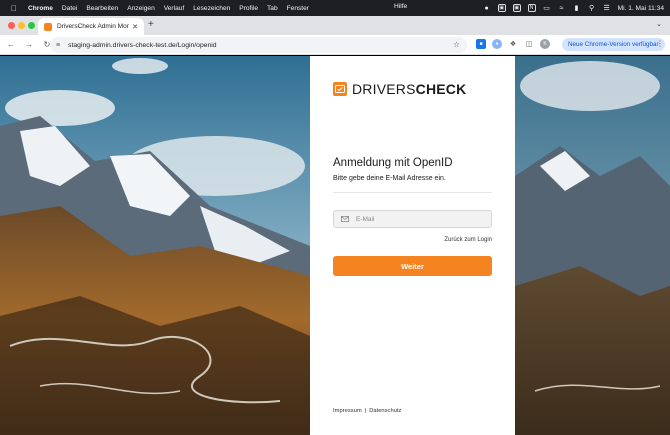 Image resolution: width=670 pixels, height=435 pixels. I want to click on forward-arrow-icon: →, so click(29, 44).